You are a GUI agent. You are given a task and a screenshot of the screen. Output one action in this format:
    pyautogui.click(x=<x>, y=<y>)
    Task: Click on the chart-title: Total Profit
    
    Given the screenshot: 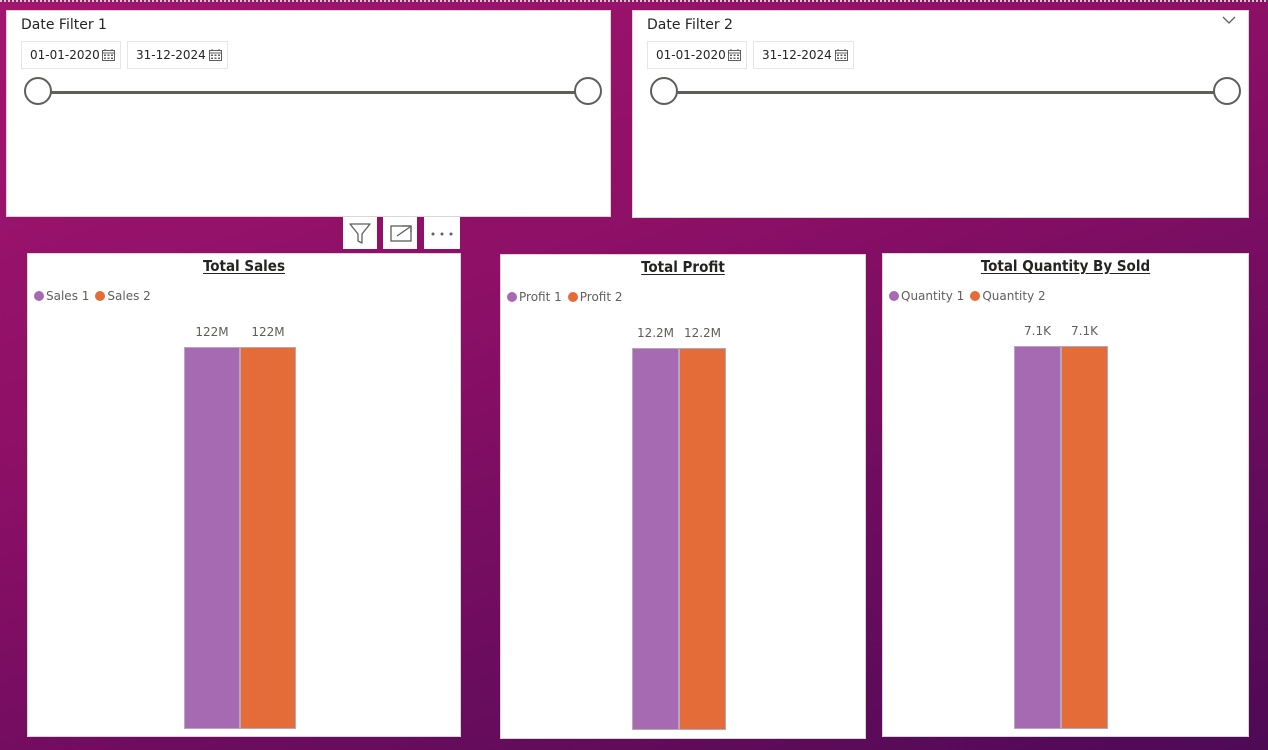 What is the action you would take?
    pyautogui.click(x=683, y=267)
    